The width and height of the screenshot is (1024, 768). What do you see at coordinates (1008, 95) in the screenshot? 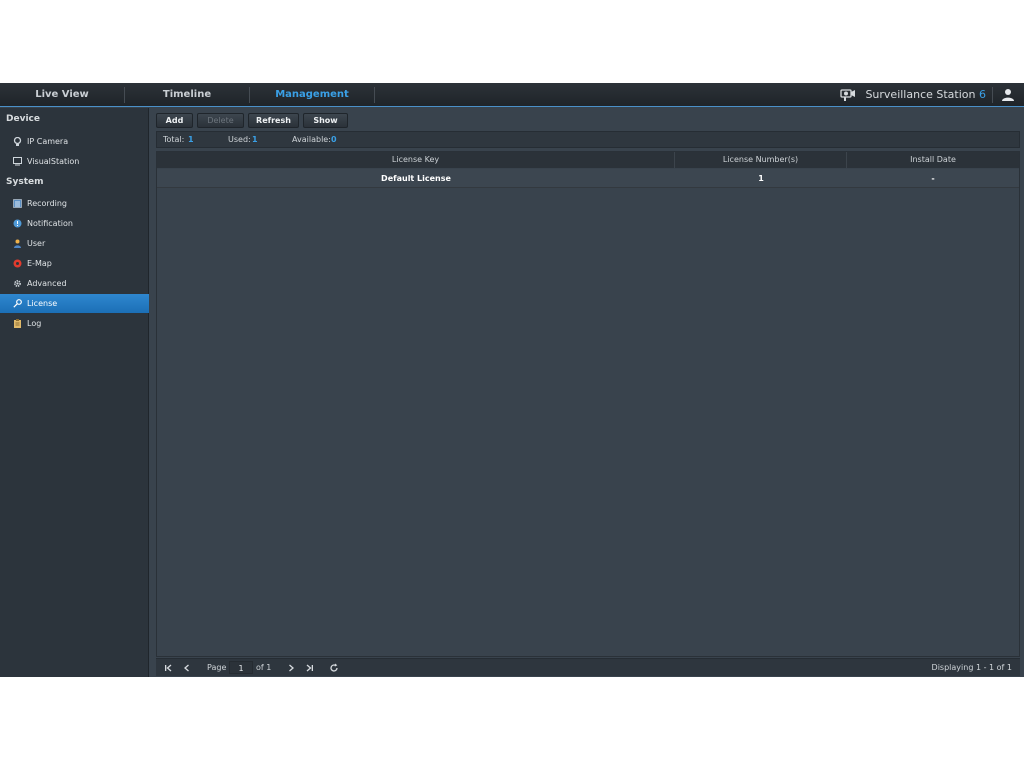
I see `user-account-icon` at bounding box center [1008, 95].